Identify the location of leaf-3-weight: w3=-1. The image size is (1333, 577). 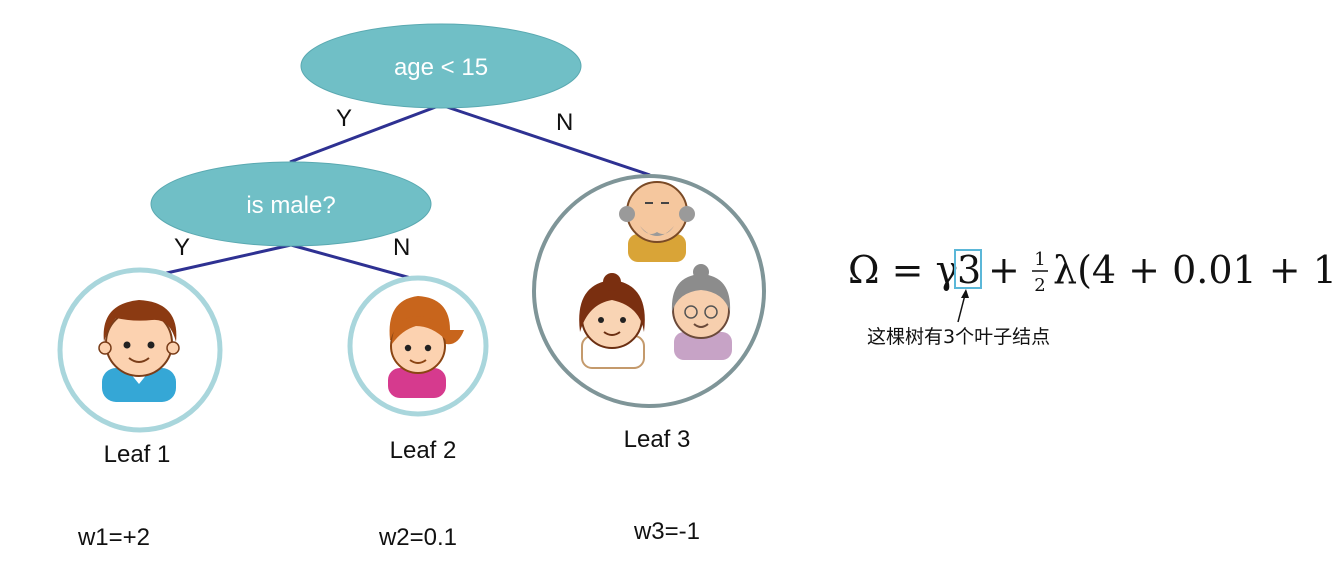
(666, 531).